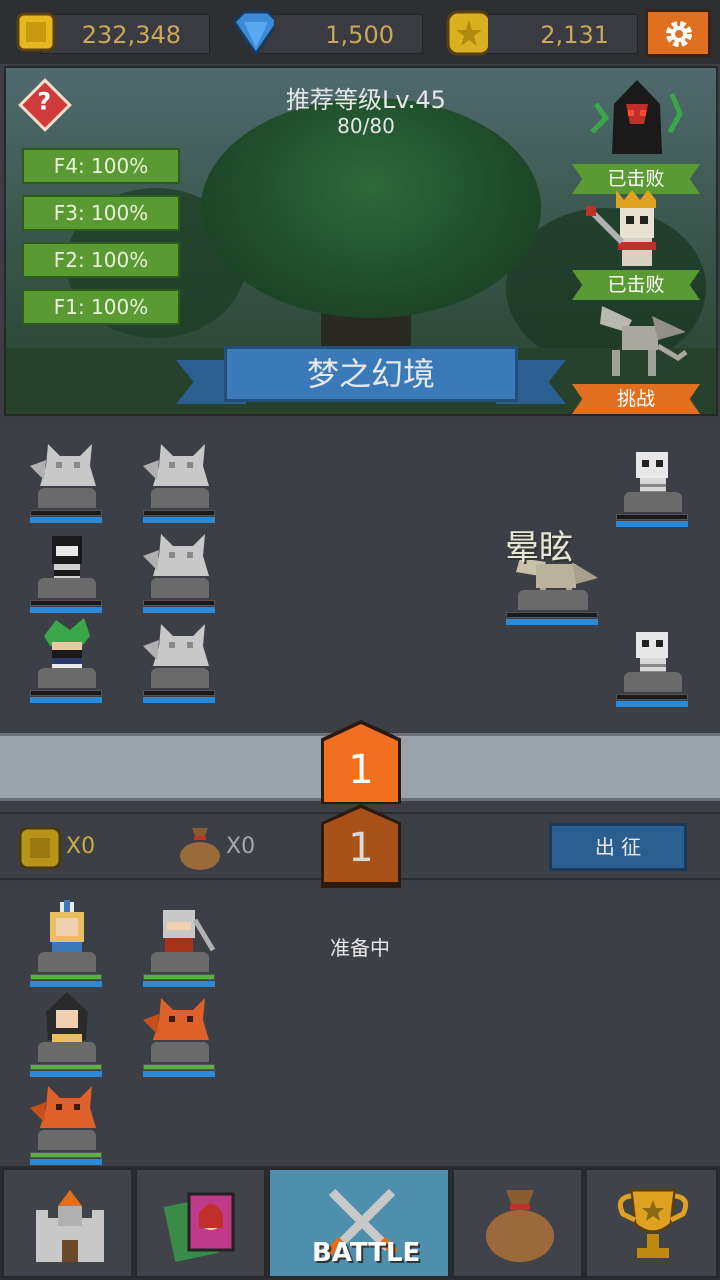 The width and height of the screenshot is (720, 1280). Describe the element at coordinates (361, 848) in the screenshot. I see `next-wave-number: 1` at that location.